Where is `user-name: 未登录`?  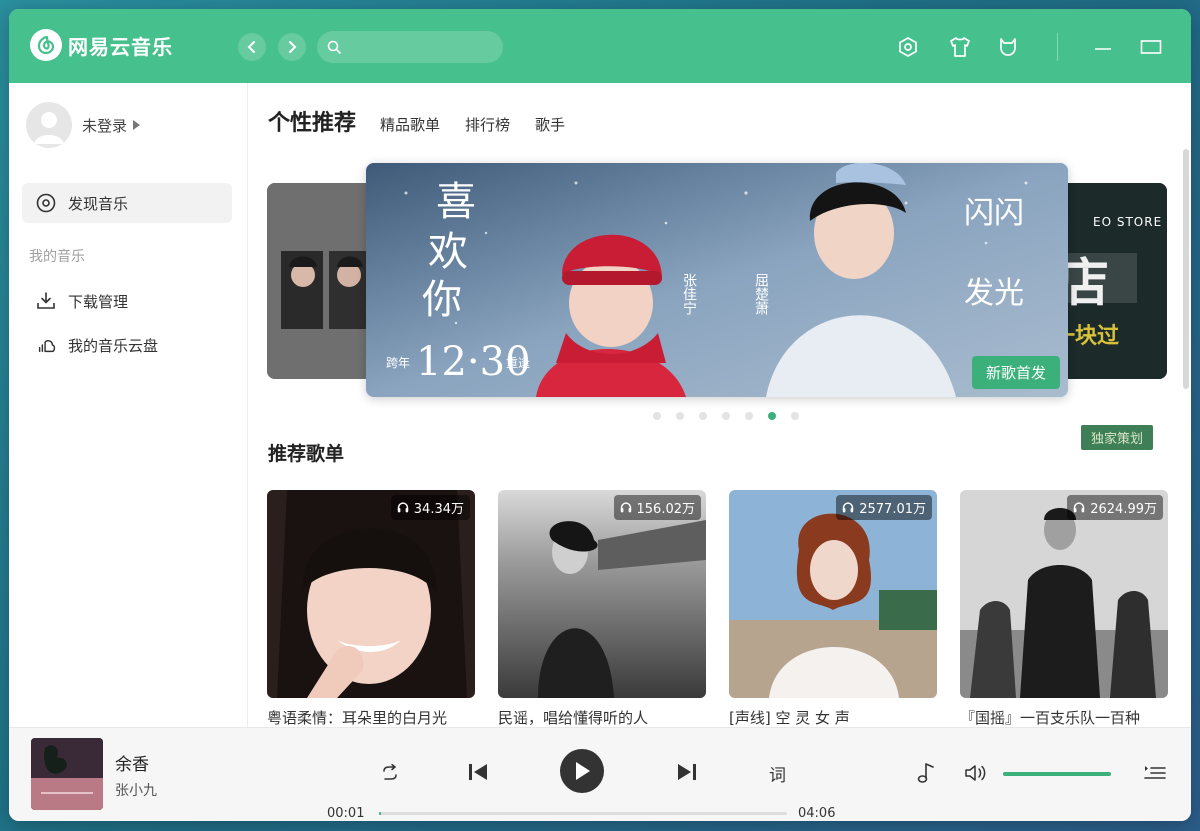
user-name: 未登录 is located at coordinates (104, 125).